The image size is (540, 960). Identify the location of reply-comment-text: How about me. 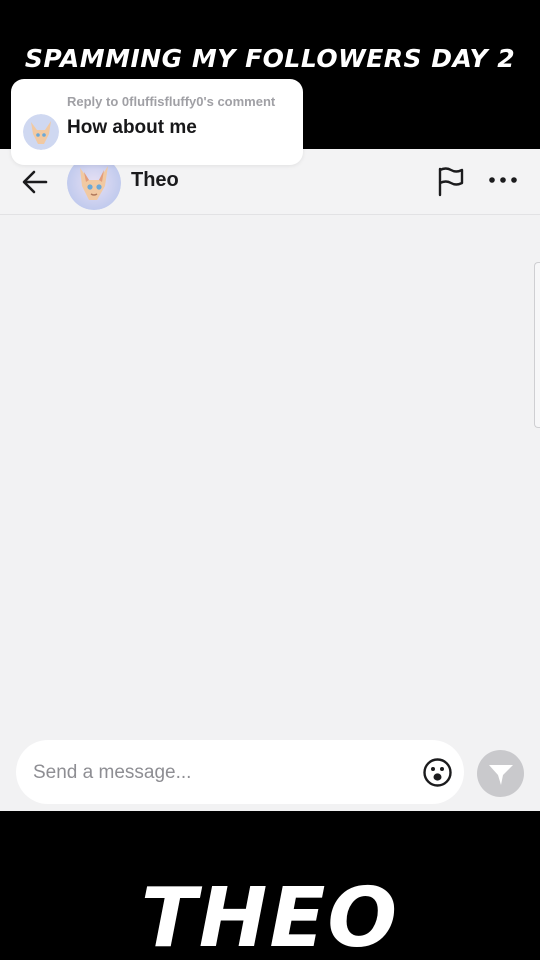
(132, 127).